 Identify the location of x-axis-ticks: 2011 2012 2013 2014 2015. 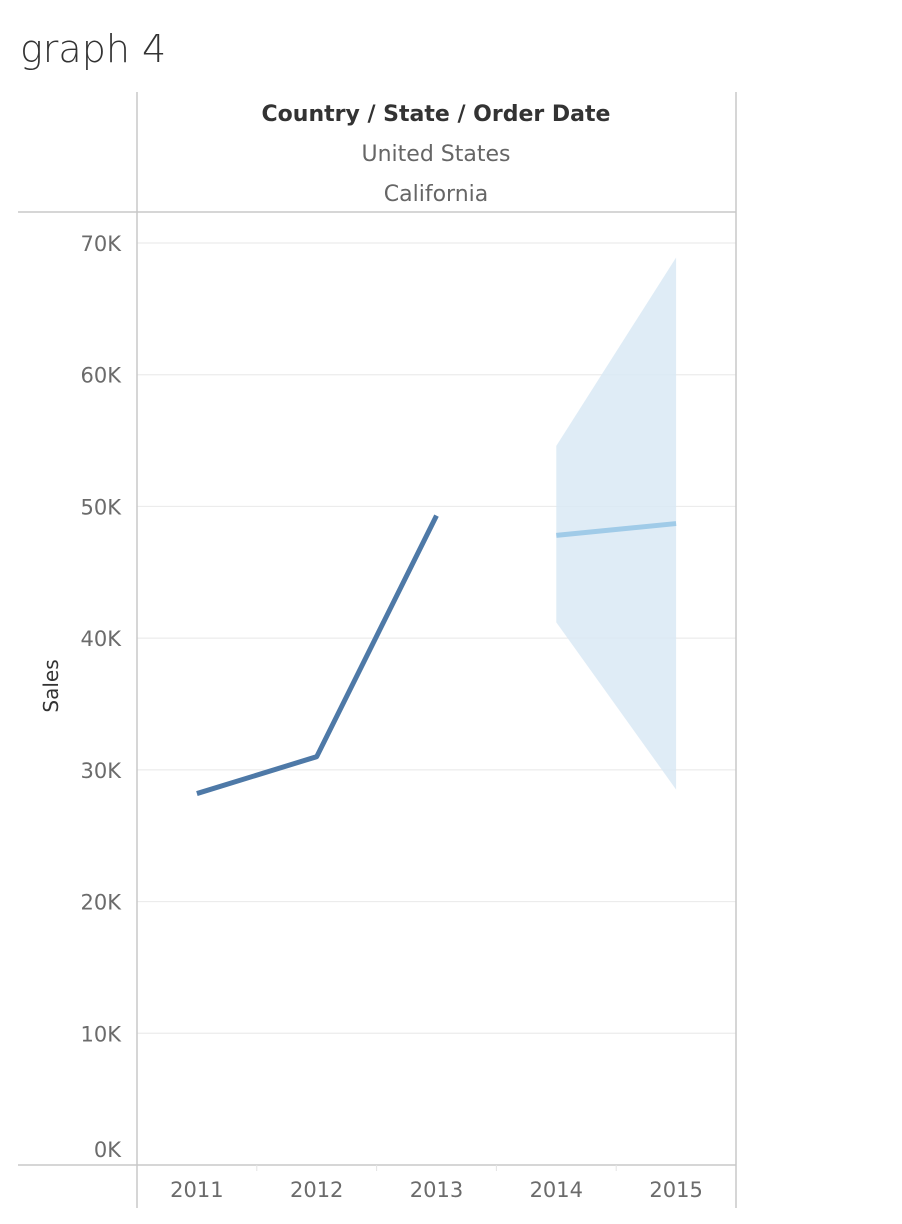
(436, 1190).